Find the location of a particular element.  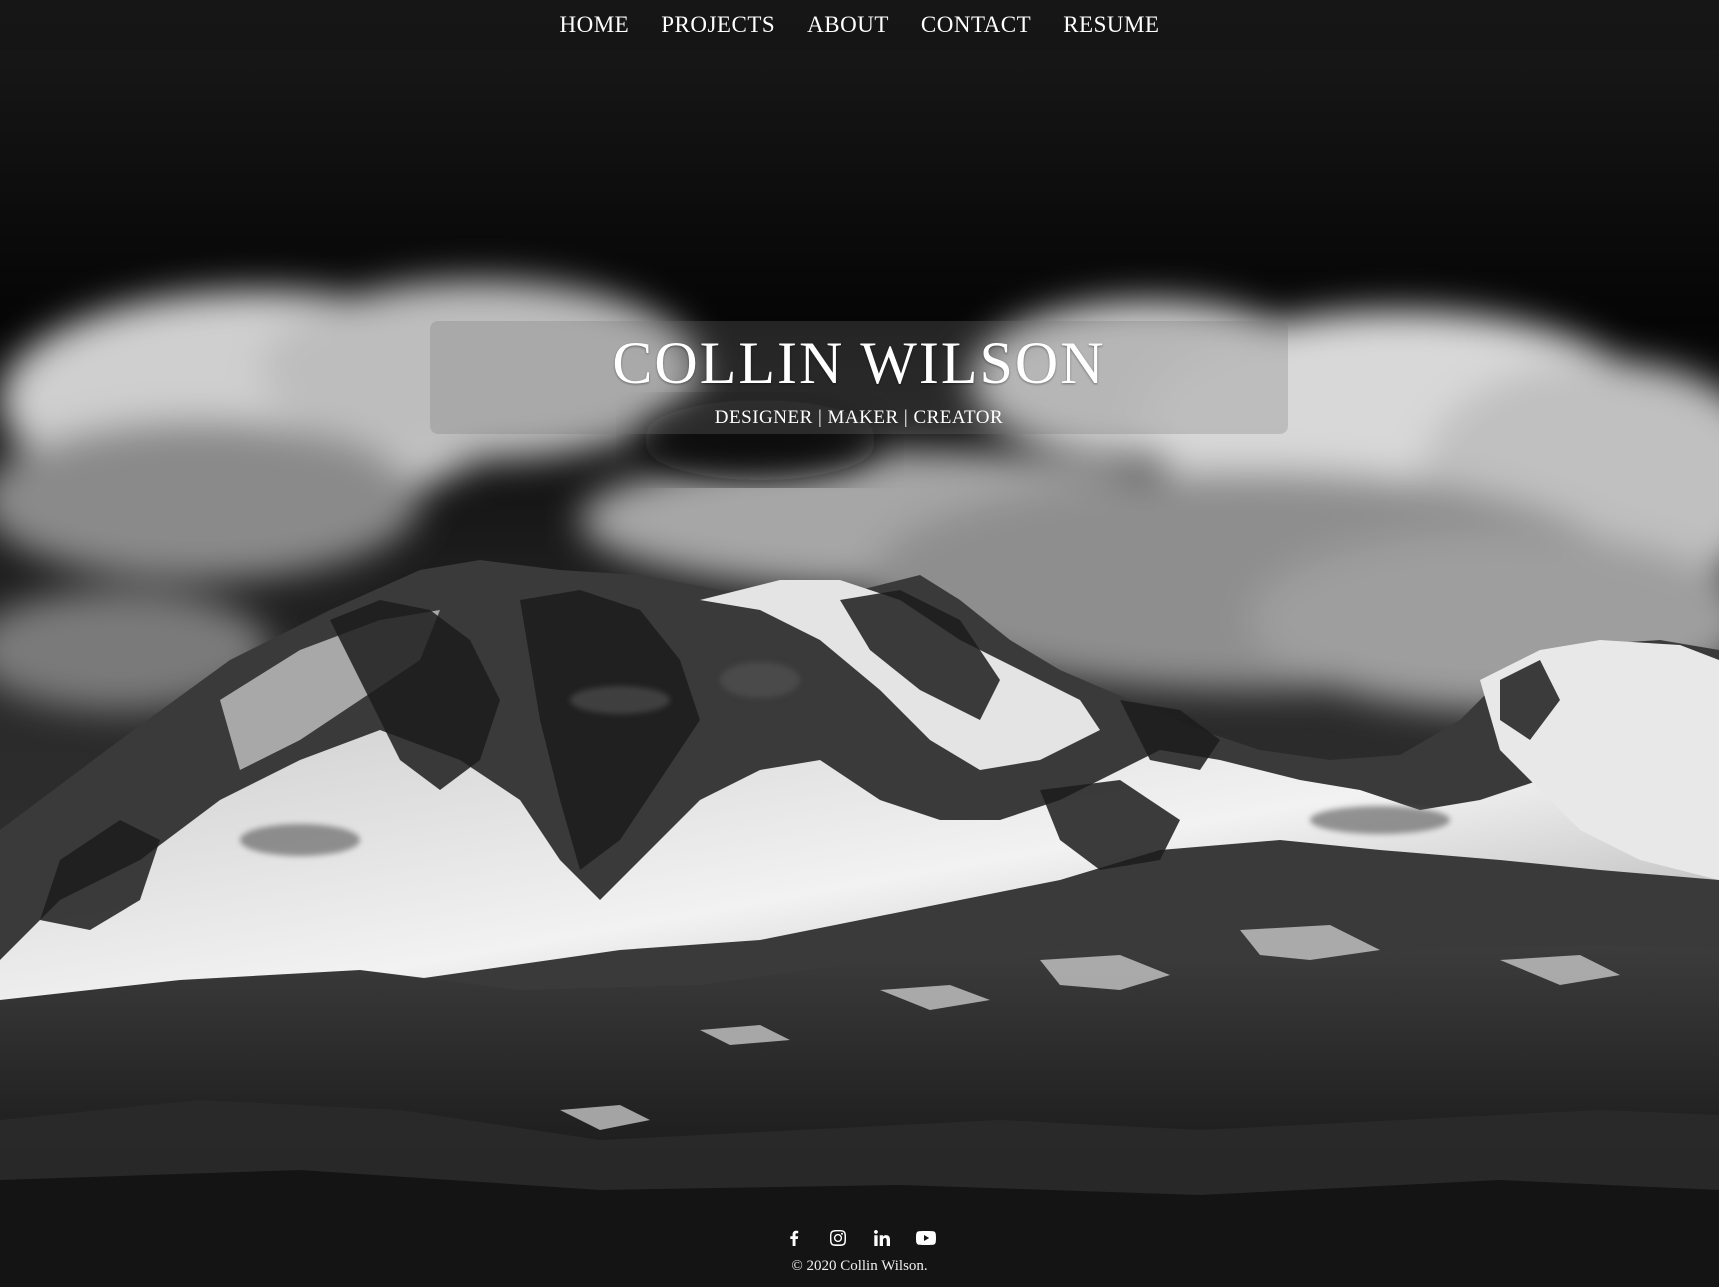

page-footer: © 2020 Collin Wilson. is located at coordinates (859, 1250).